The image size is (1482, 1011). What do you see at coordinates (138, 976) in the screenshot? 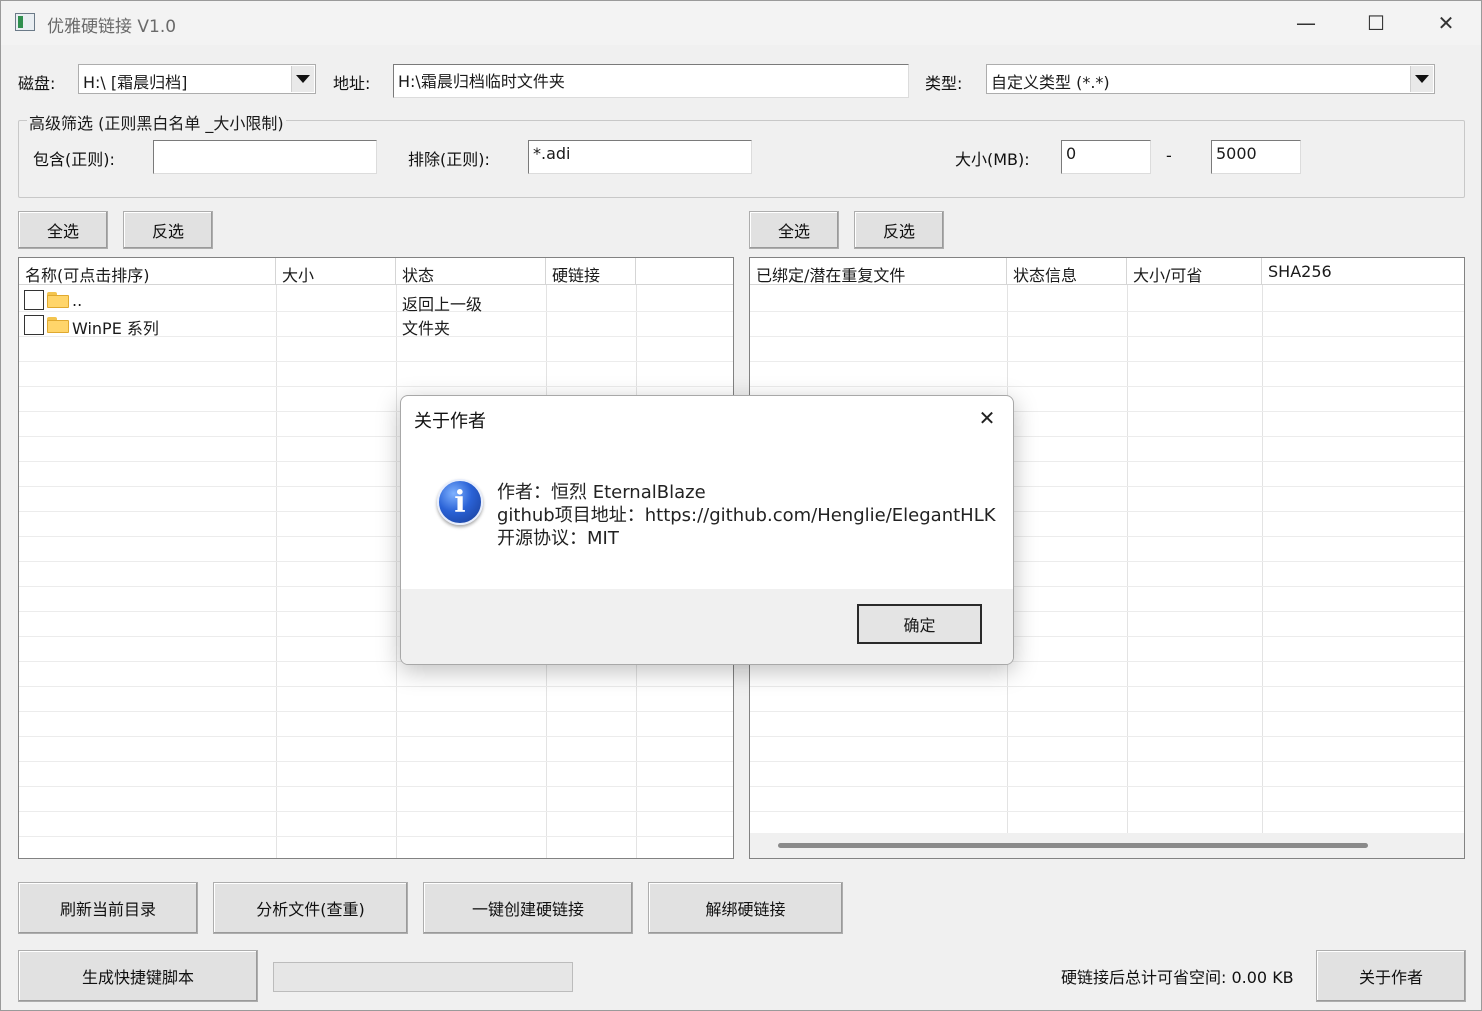
I see `generate-script-button: 生成快捷键脚本` at bounding box center [138, 976].